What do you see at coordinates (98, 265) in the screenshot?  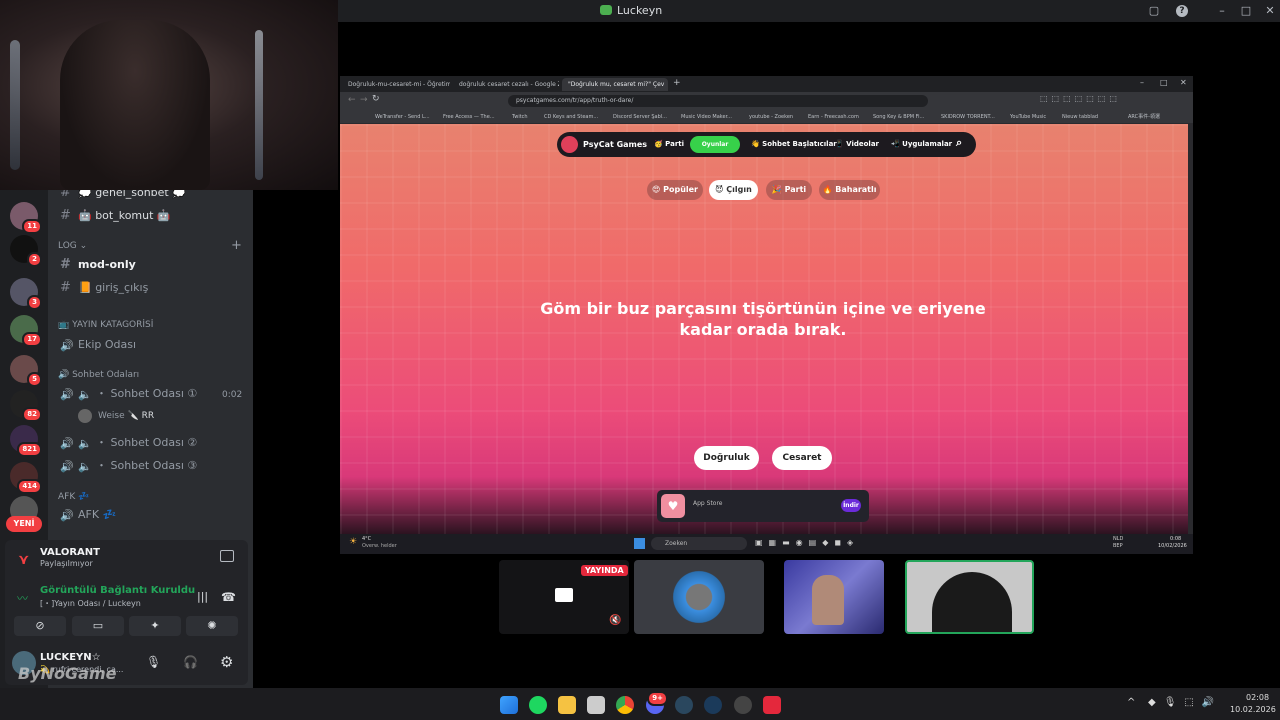 I see `channel-mod-only: # mod-only` at bounding box center [98, 265].